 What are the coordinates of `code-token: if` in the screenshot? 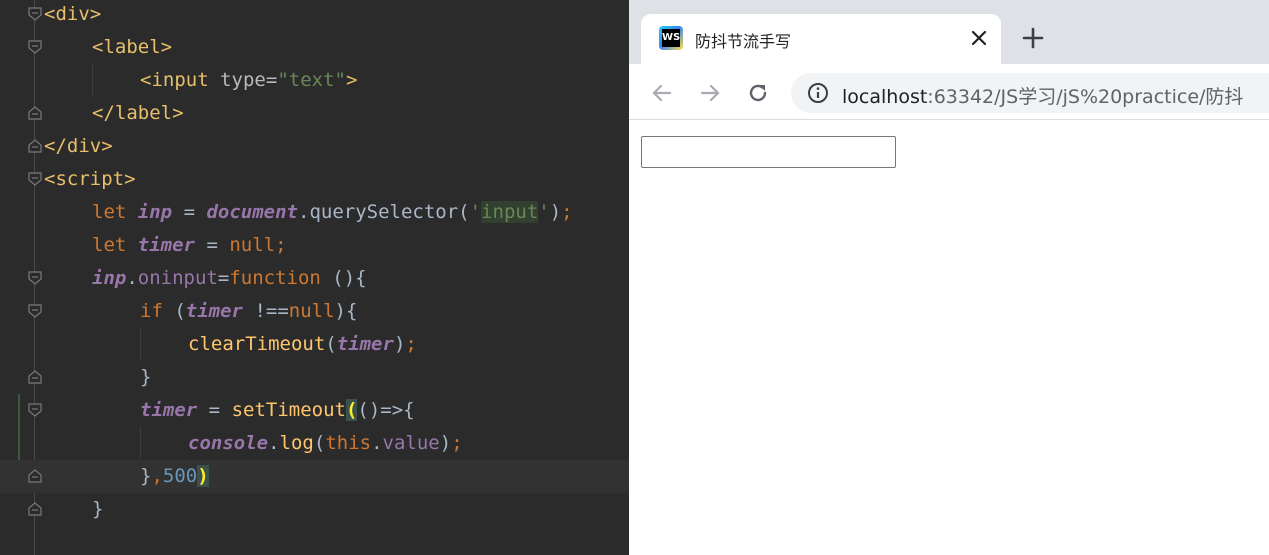 It's located at (151, 311).